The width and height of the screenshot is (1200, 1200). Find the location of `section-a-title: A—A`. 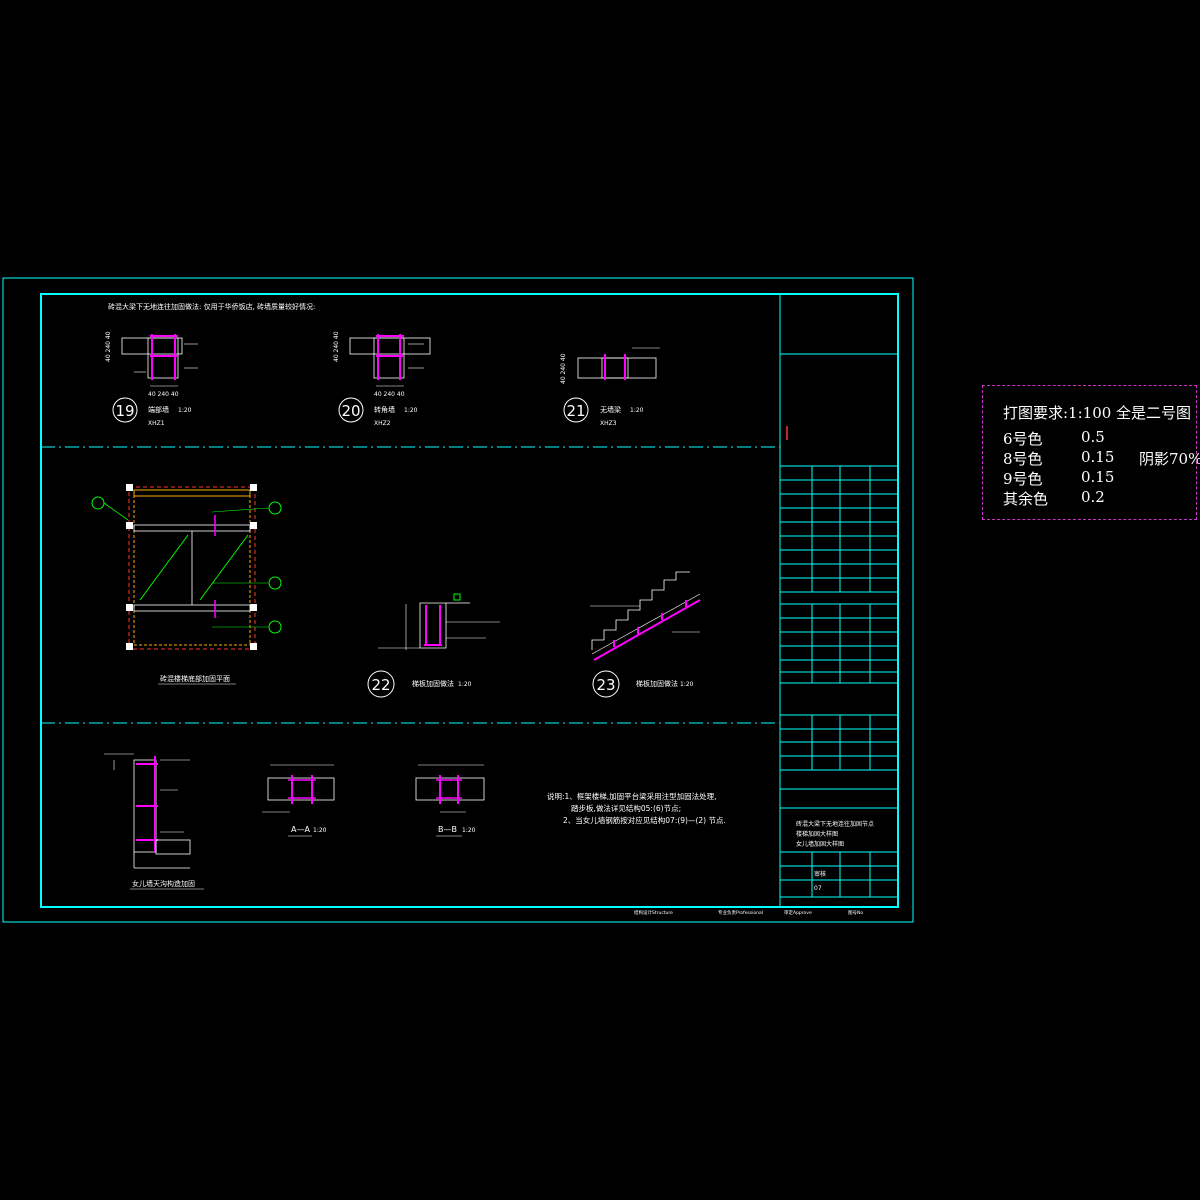

section-a-title: A—A is located at coordinates (300, 829).